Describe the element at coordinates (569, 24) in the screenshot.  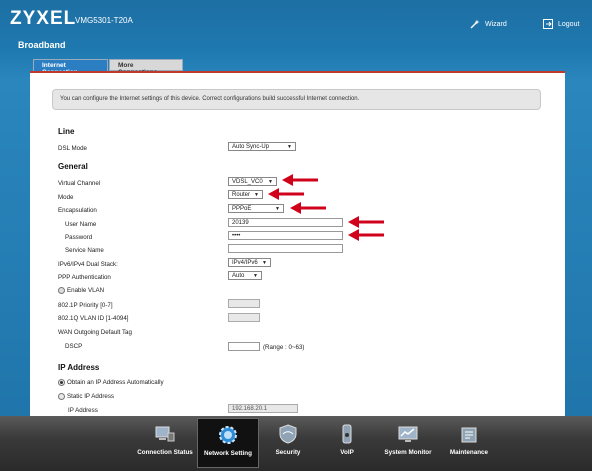
I see `logout-label: Logout` at that location.